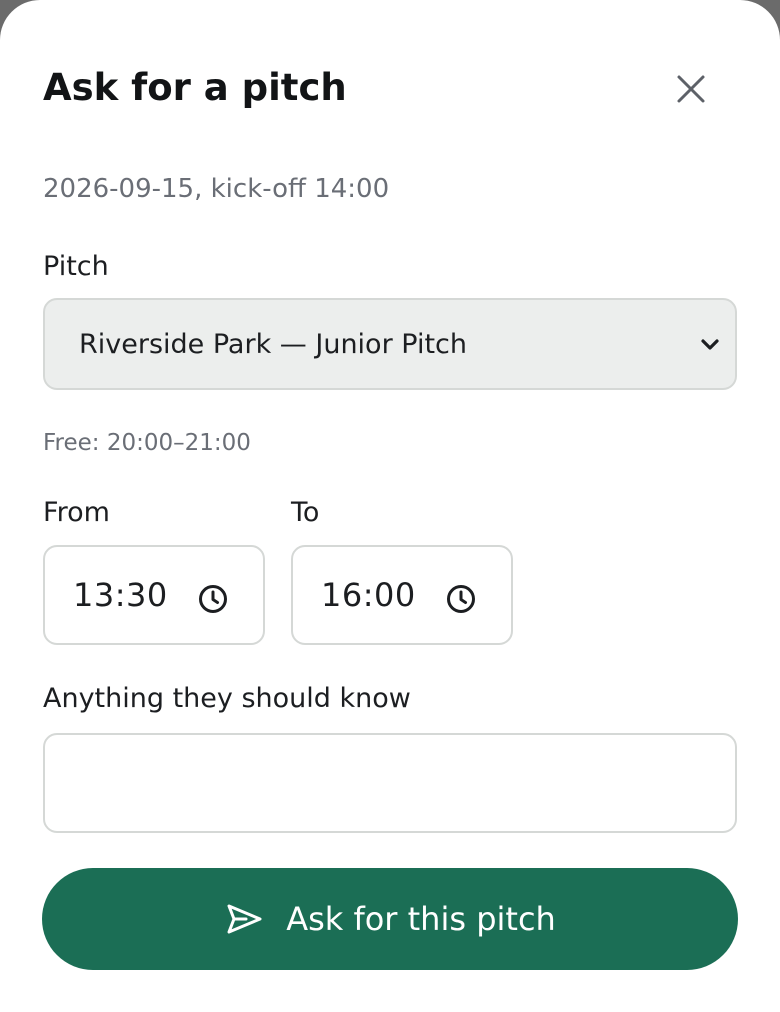  What do you see at coordinates (147, 443) in the screenshot?
I see `free-slot-hint: Free: 20:00–21:00` at bounding box center [147, 443].